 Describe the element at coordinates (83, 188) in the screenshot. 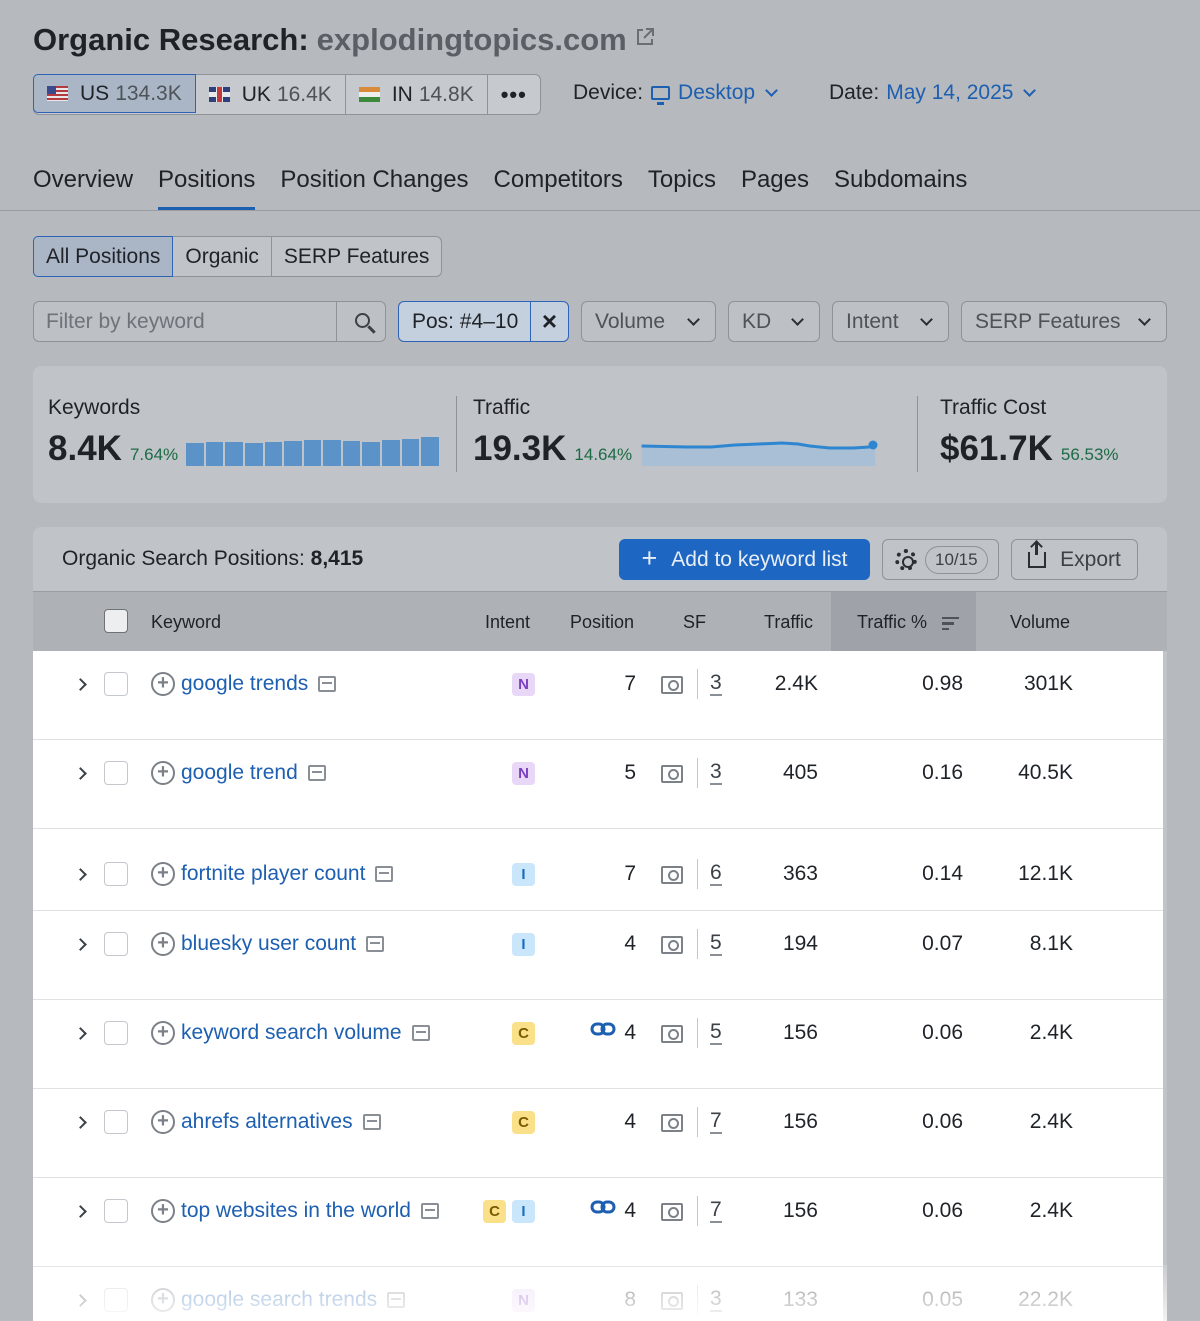

I see `tab-overview: Overview` at that location.